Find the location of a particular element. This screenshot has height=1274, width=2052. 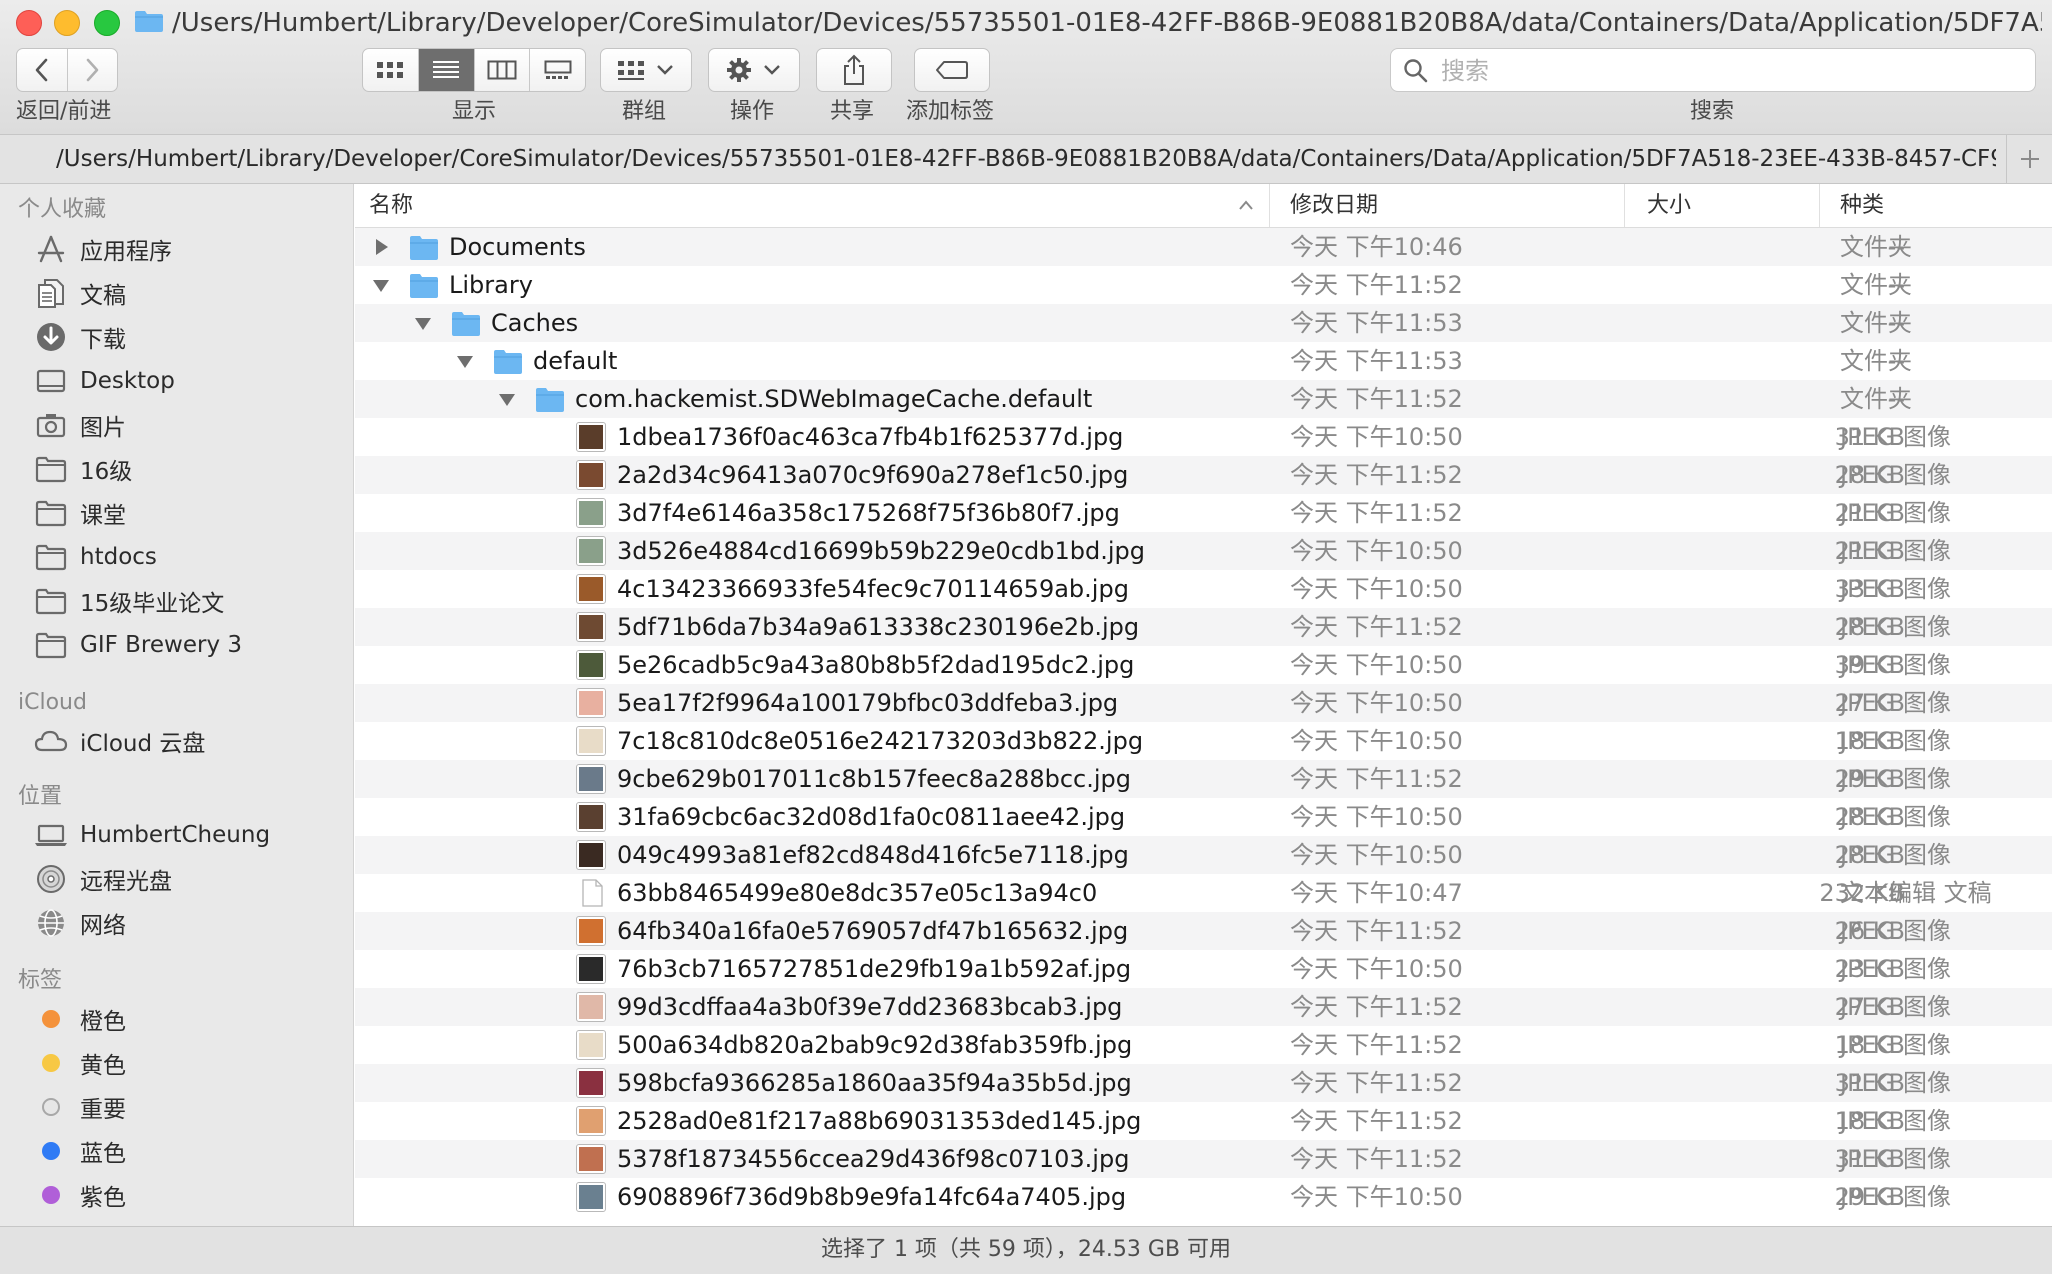

chevron-down-icon is located at coordinates (772, 70).